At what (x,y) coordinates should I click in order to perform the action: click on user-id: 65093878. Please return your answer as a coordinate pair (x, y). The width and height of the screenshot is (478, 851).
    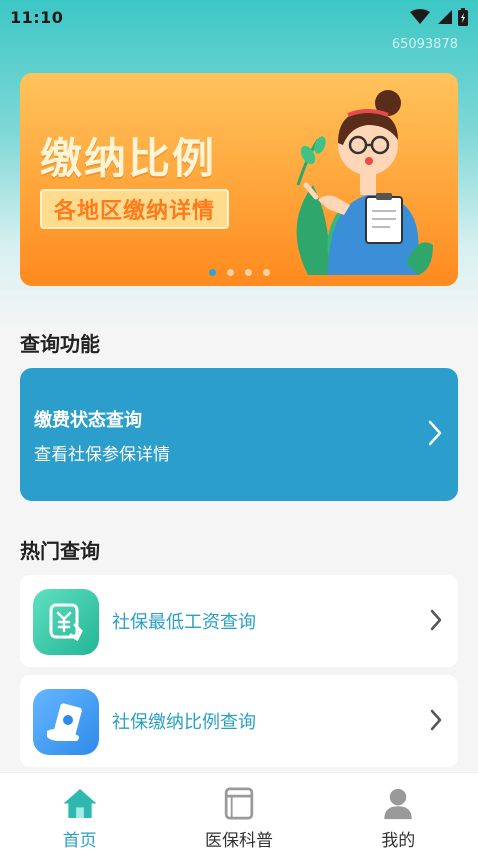
    Looking at the image, I should click on (424, 44).